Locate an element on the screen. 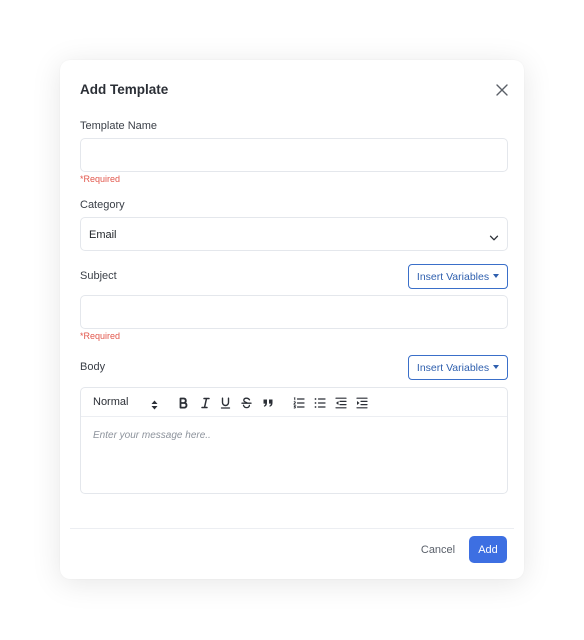  template-name-required: *Required is located at coordinates (100, 179).